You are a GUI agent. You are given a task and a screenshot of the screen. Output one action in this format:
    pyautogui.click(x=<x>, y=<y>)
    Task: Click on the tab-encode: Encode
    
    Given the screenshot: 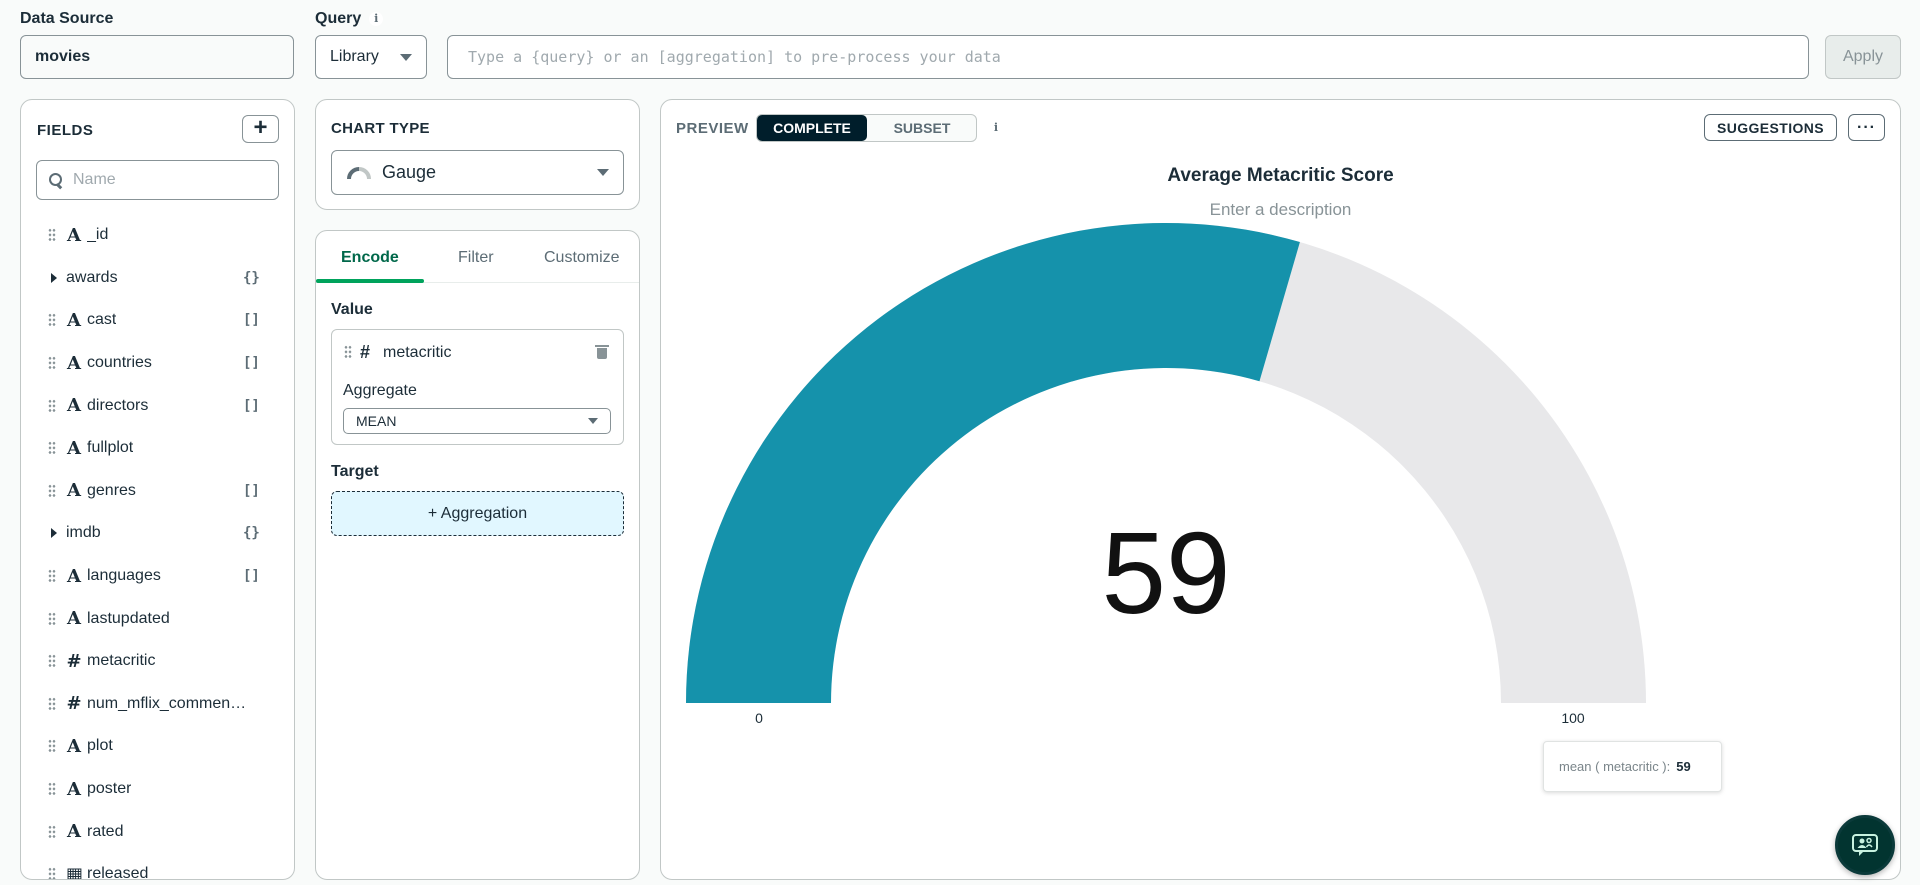 What is the action you would take?
    pyautogui.click(x=370, y=258)
    